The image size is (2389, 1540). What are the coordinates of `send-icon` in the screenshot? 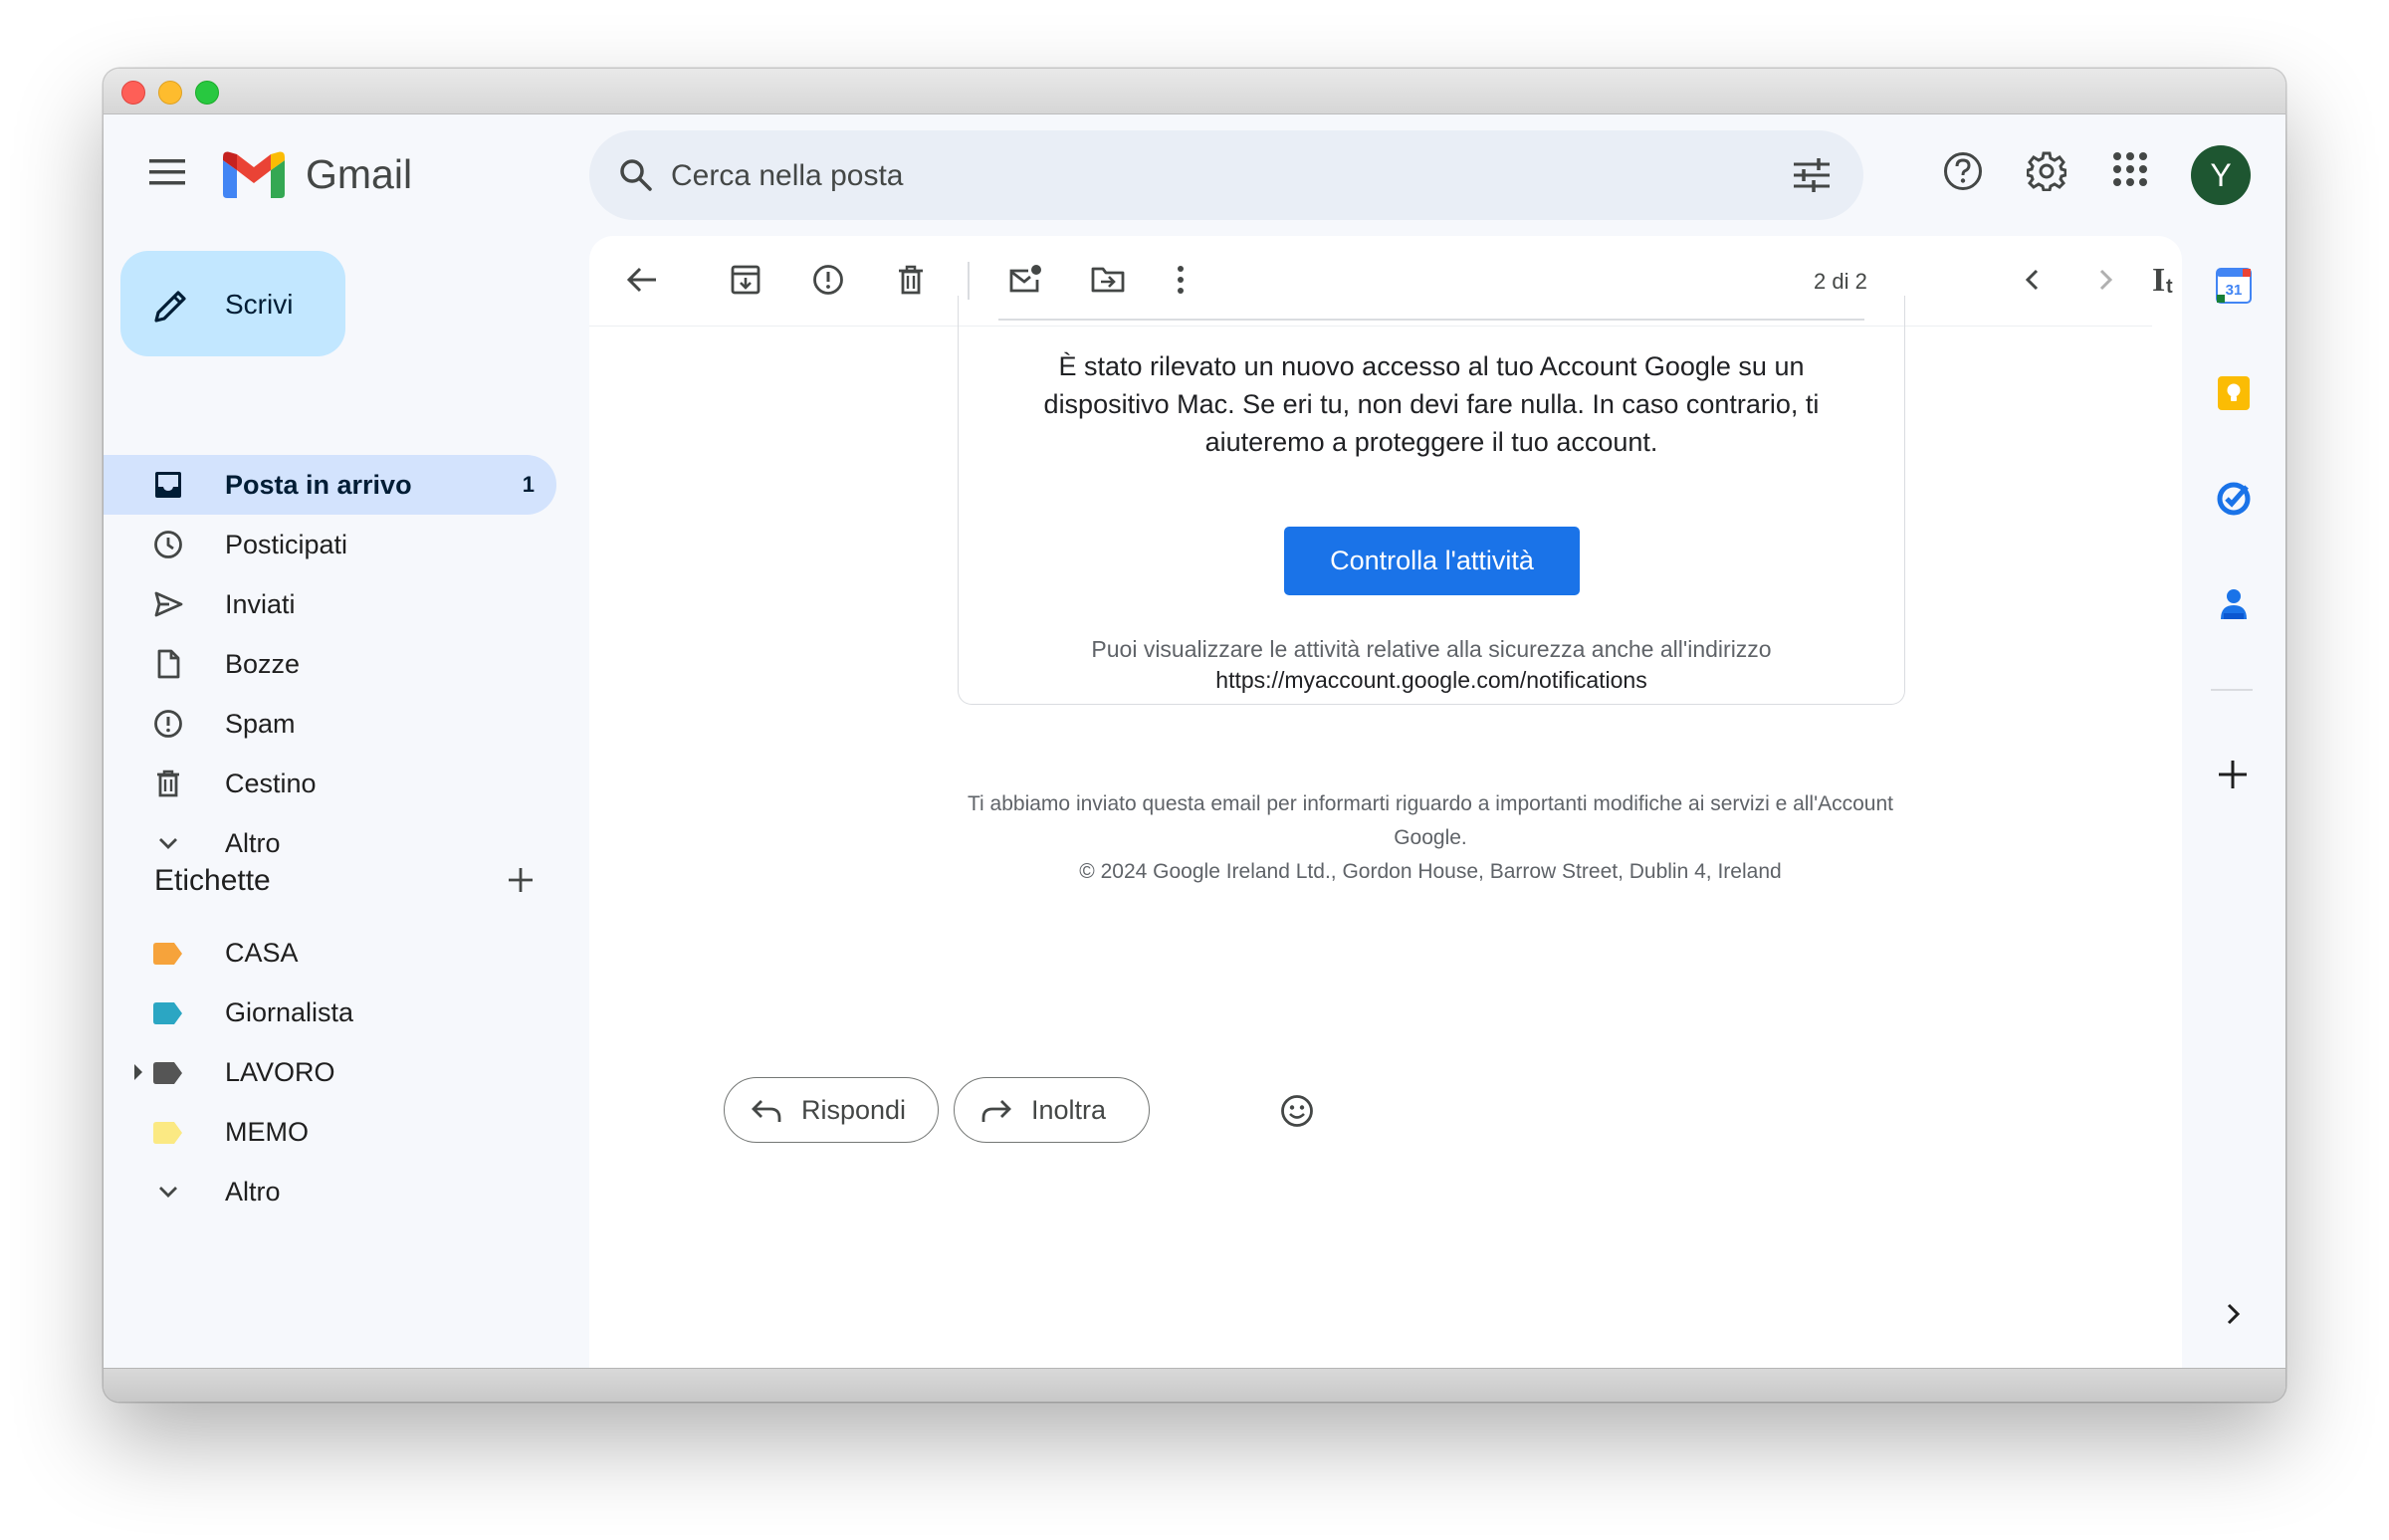 It's located at (168, 604).